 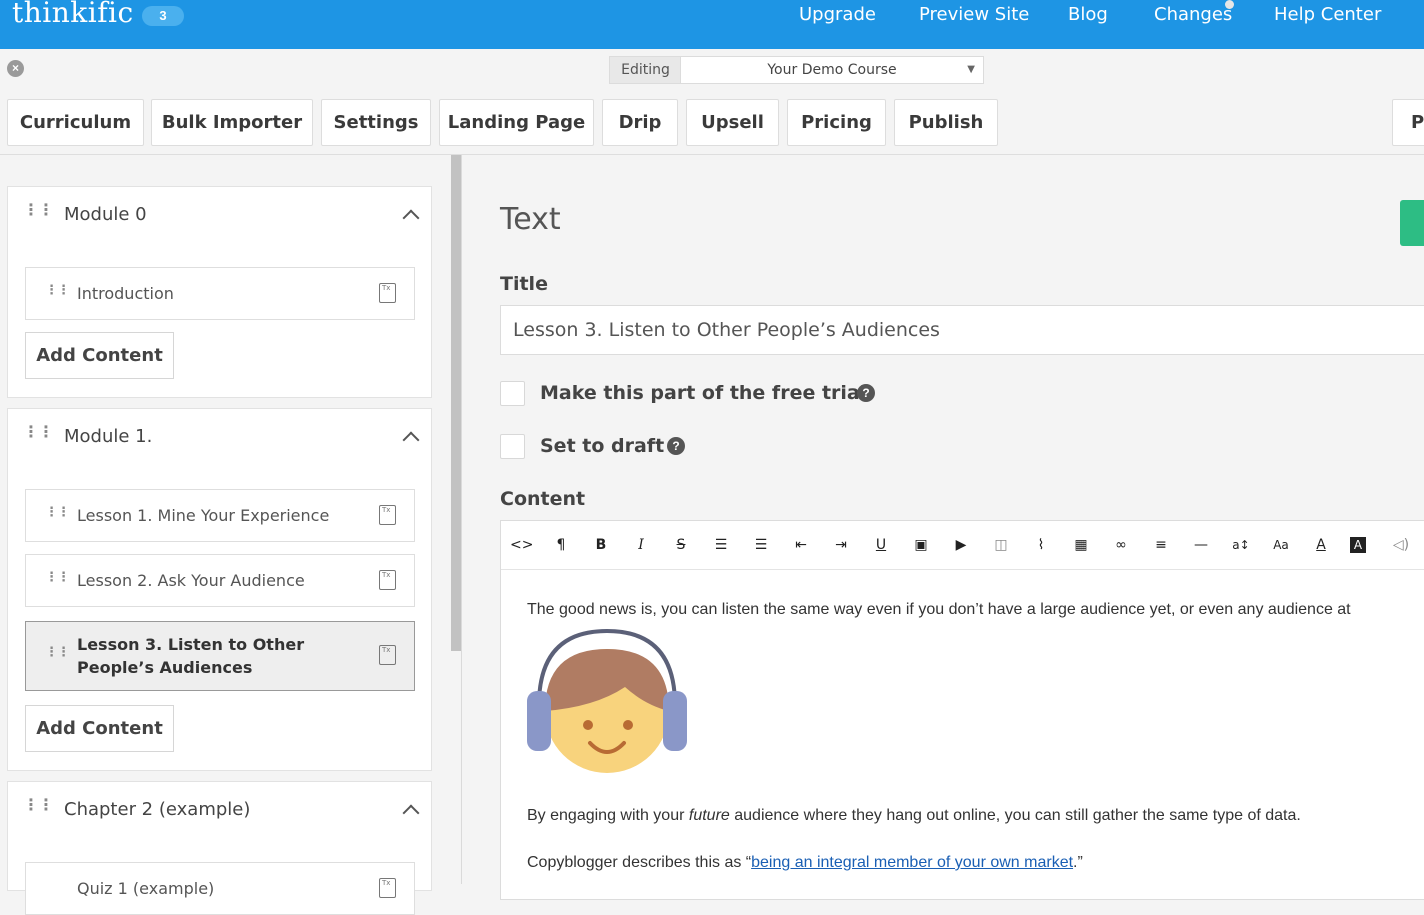 I want to click on draft-checkbox, so click(x=512, y=446).